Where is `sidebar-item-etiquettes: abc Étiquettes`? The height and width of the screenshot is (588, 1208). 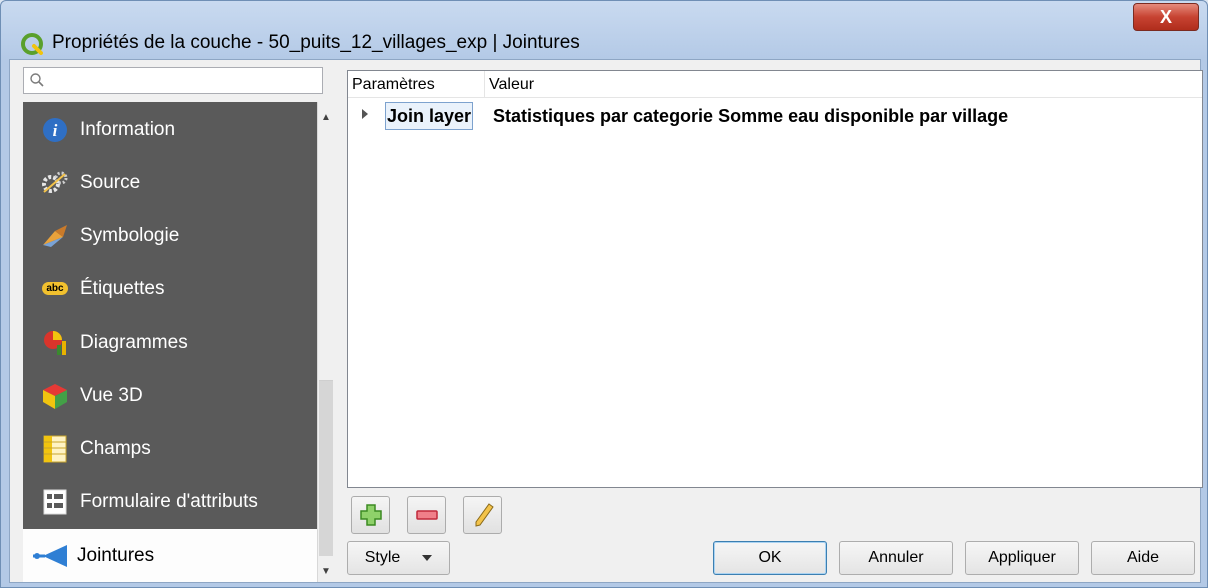
sidebar-item-etiquettes: abc Étiquettes is located at coordinates (170, 288).